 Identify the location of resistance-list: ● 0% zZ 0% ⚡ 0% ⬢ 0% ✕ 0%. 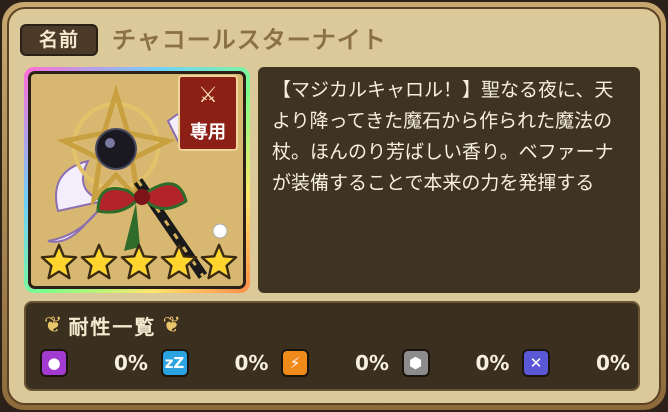
(335, 363).